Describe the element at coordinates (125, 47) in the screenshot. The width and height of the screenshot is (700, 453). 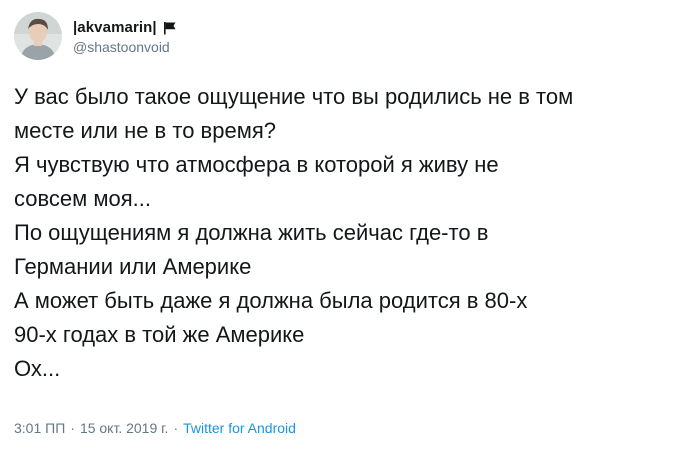
I see `user-handle: @shastoonvoid` at that location.